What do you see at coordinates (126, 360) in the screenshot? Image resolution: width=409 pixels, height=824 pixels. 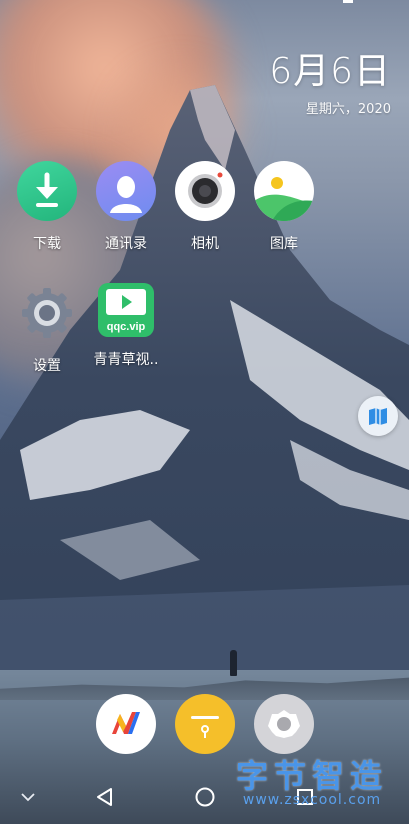 I see `app-label: 青青草视..` at bounding box center [126, 360].